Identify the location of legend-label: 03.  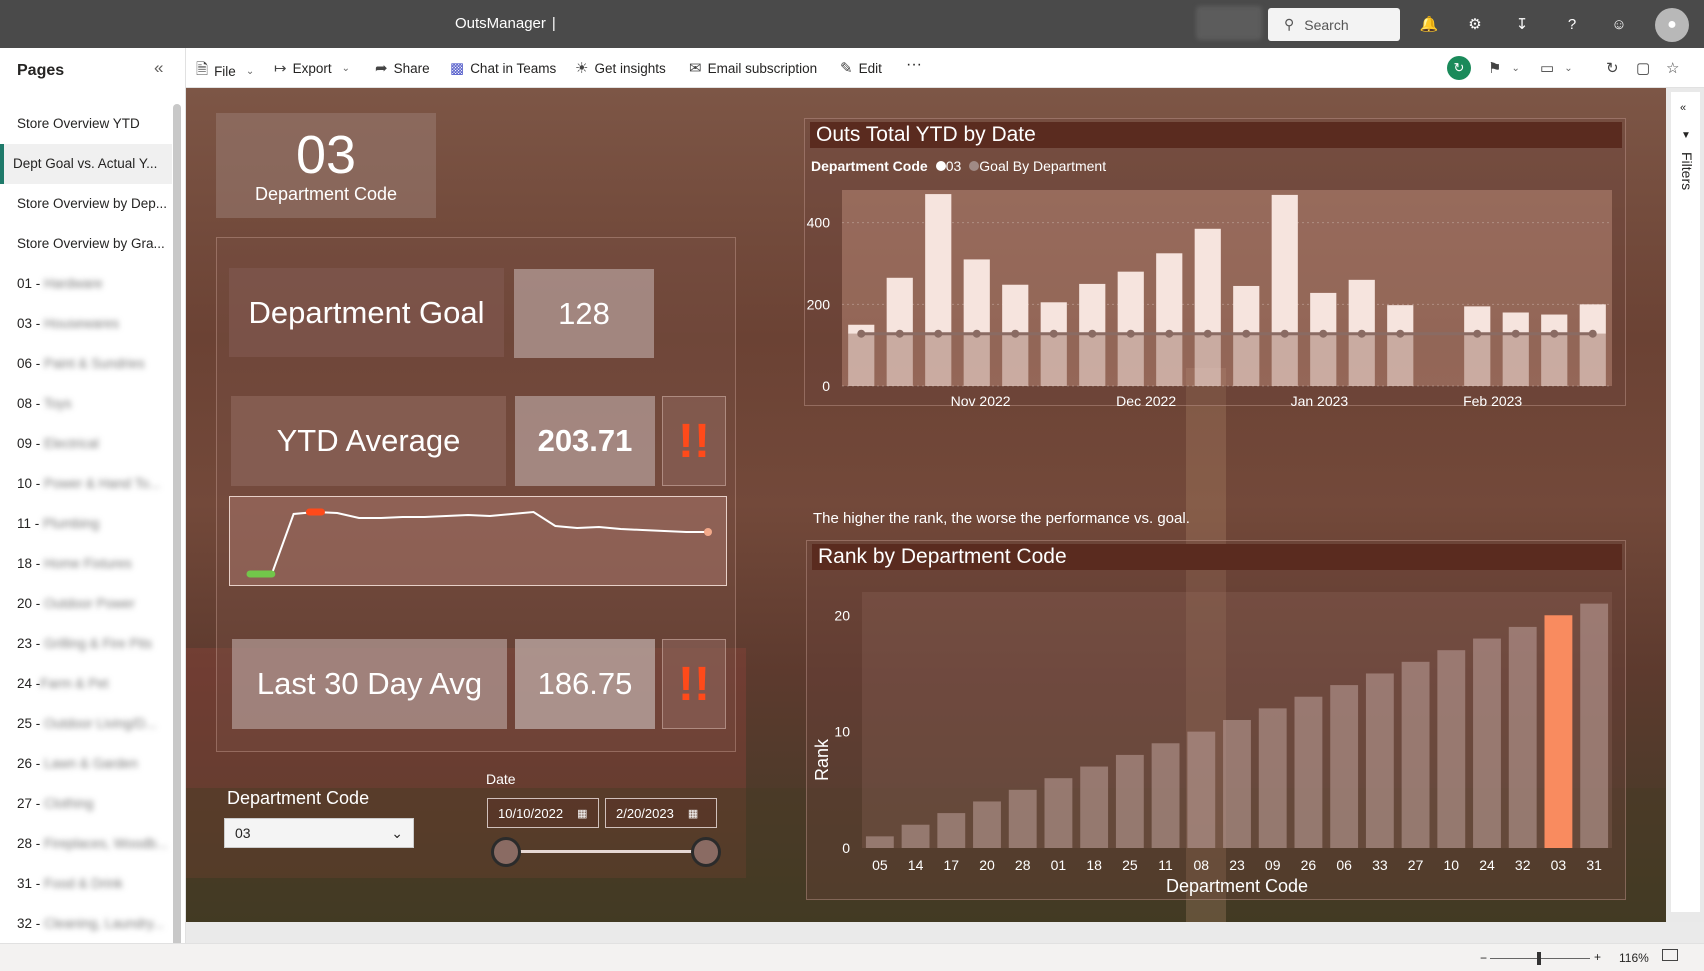
(953, 166).